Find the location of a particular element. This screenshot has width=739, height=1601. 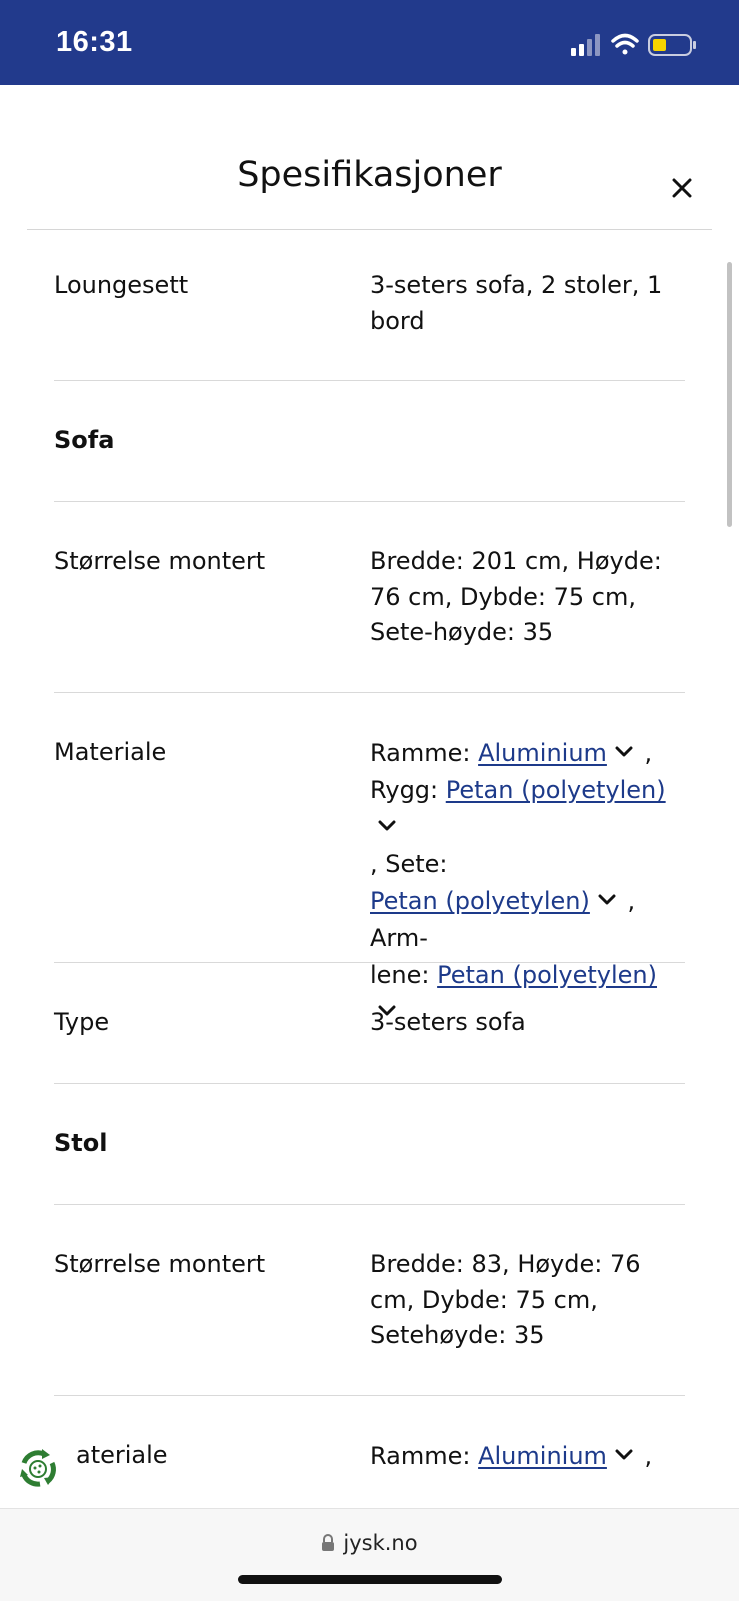

lock-icon is located at coordinates (328, 1542).